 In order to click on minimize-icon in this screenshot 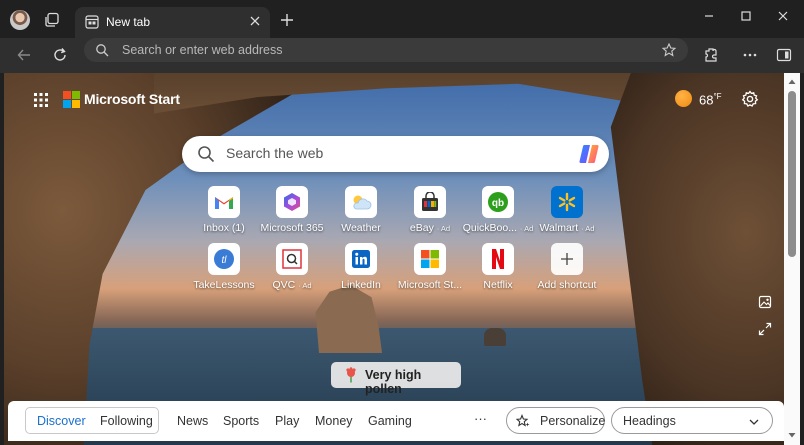, I will do `click(709, 16)`.